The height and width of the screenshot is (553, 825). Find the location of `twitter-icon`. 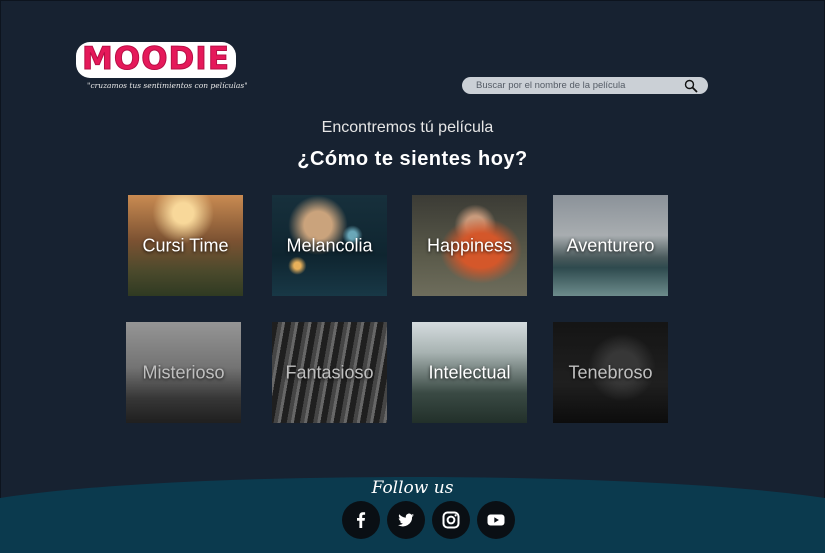

twitter-icon is located at coordinates (406, 520).